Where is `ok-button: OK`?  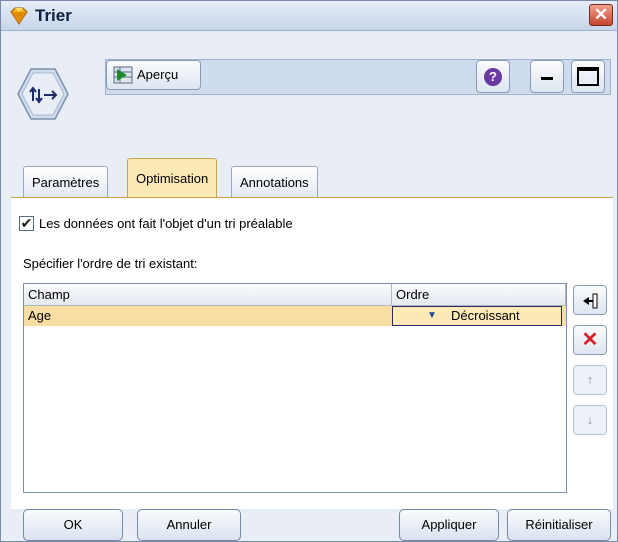
ok-button: OK is located at coordinates (73, 525).